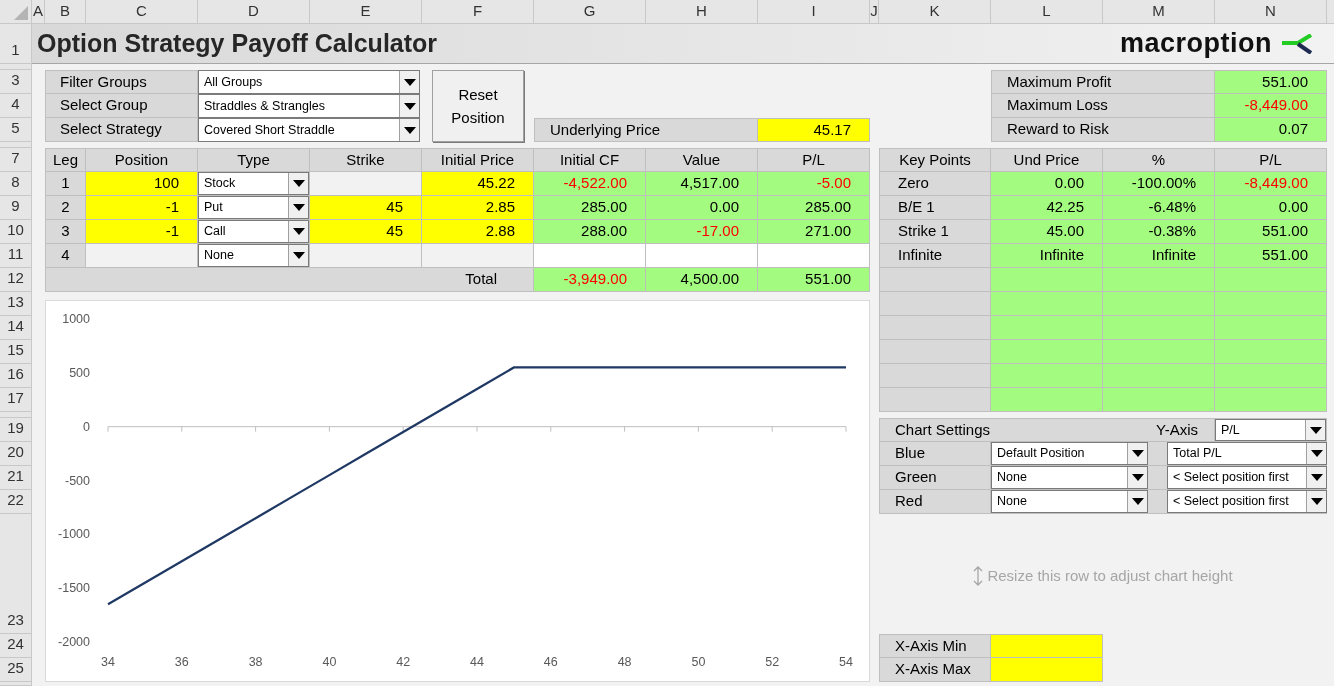 The width and height of the screenshot is (1334, 686). What do you see at coordinates (38, 12) in the screenshot?
I see `column-header: A` at bounding box center [38, 12].